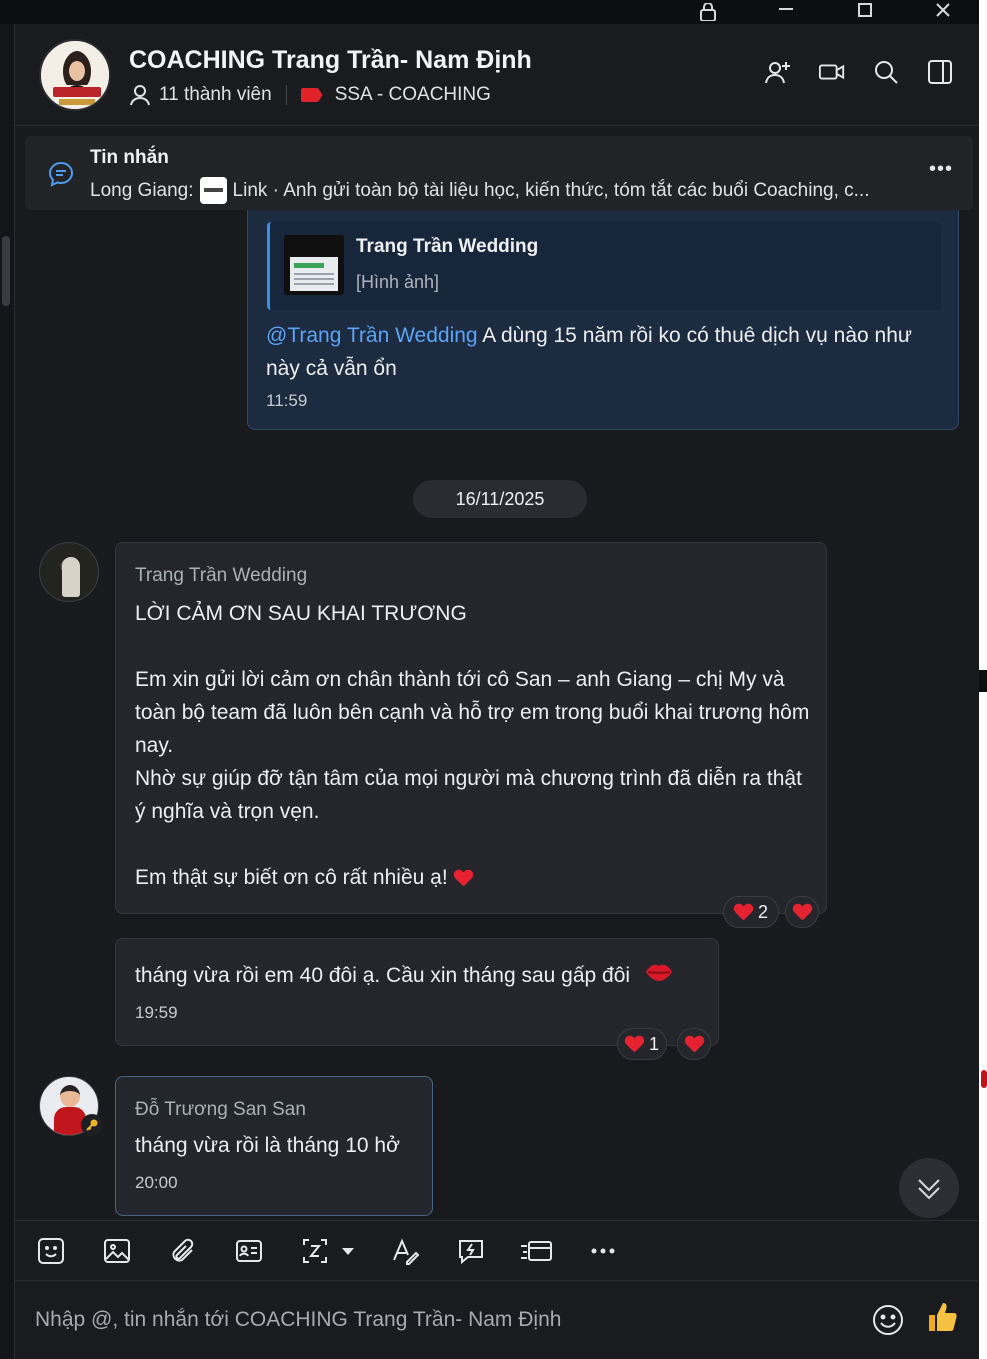 This screenshot has width=987, height=1359. Describe the element at coordinates (886, 72) in the screenshot. I see `search-icon` at that location.